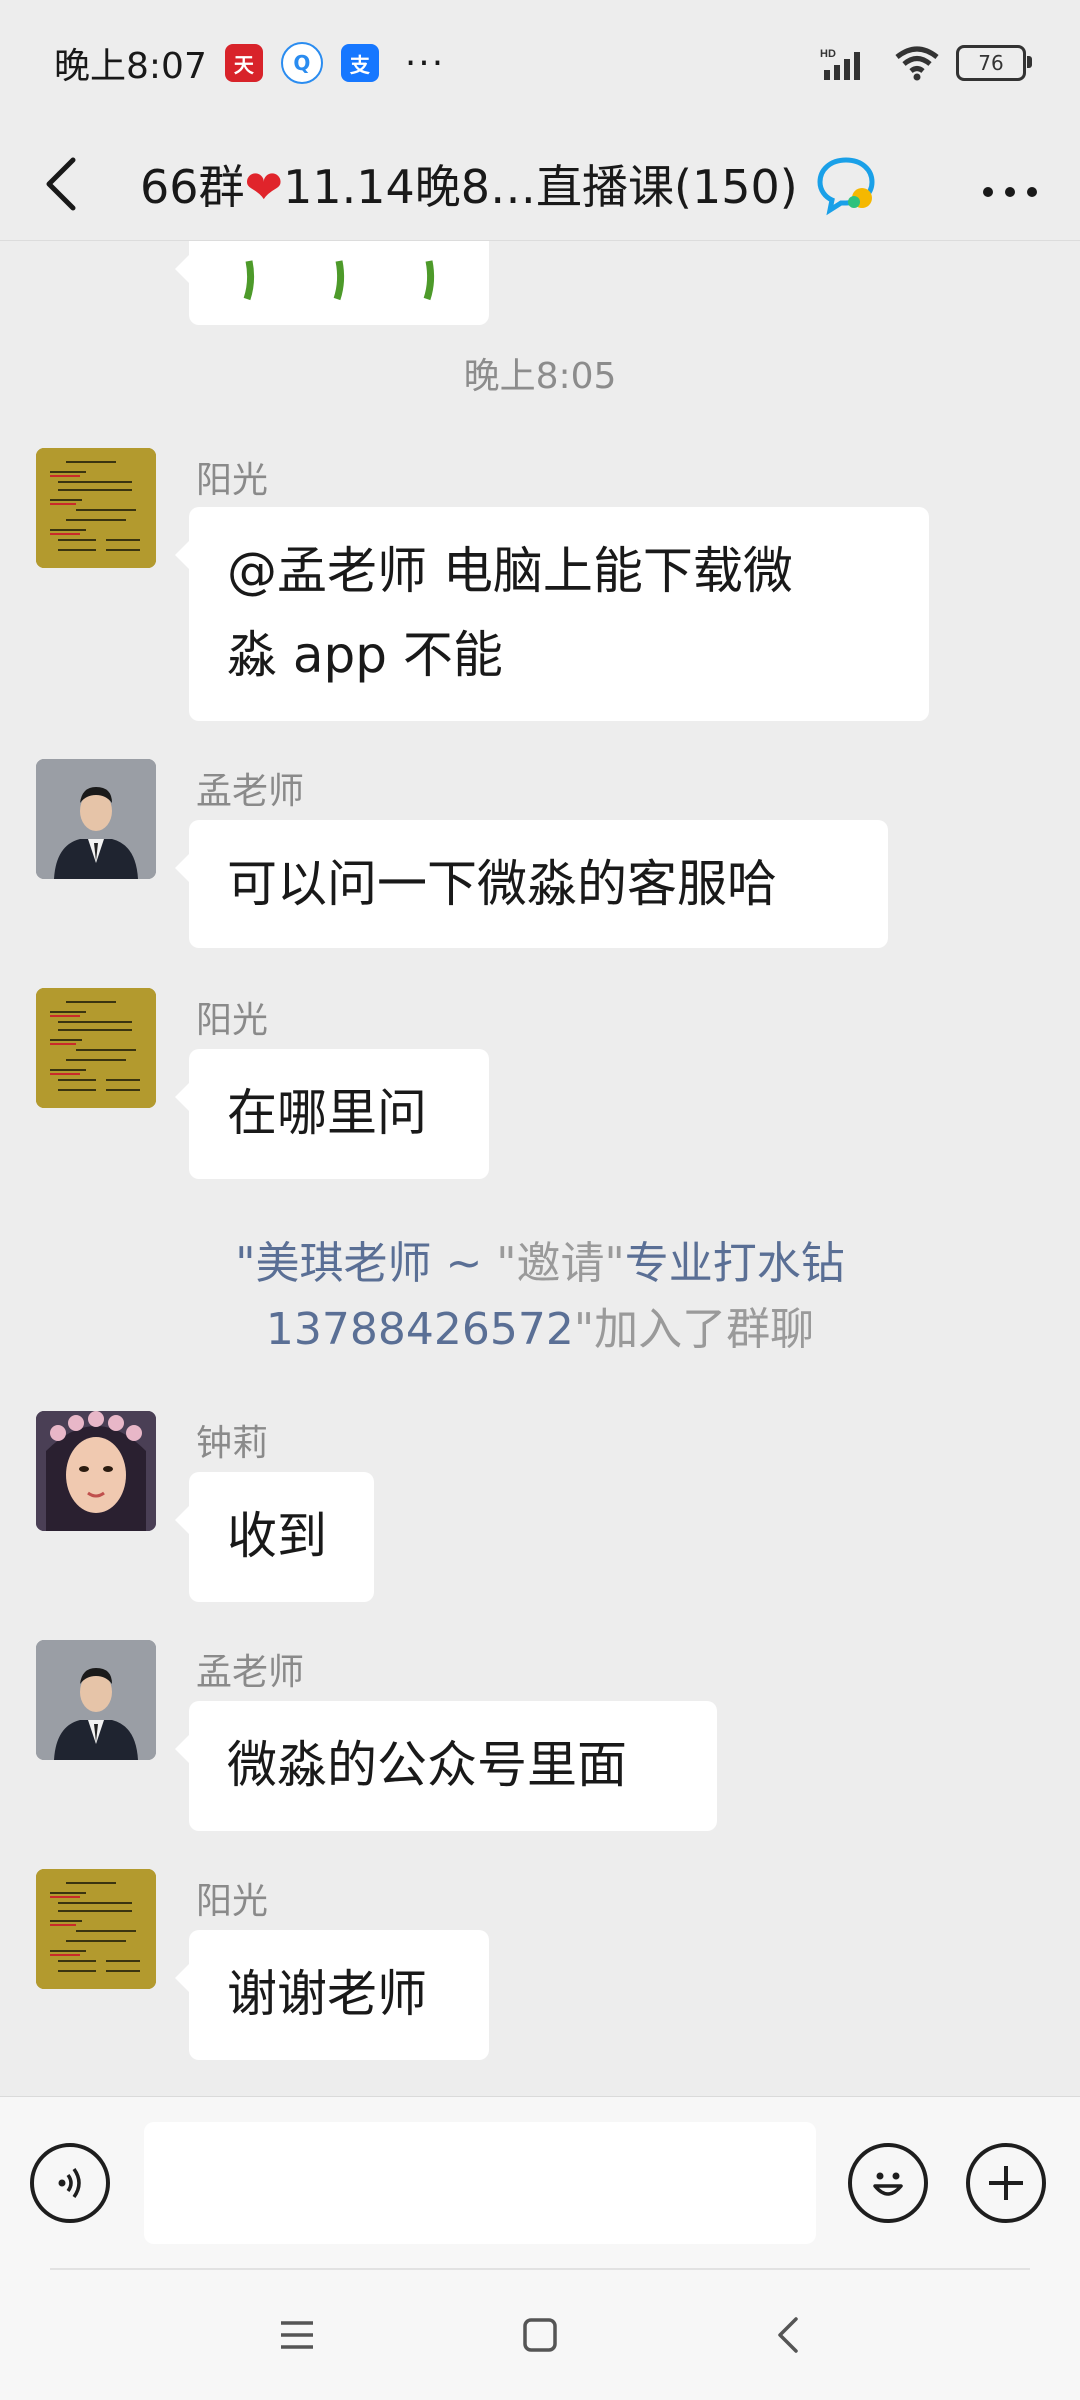 The image size is (1080, 2400). I want to click on back-button, so click(60, 184).